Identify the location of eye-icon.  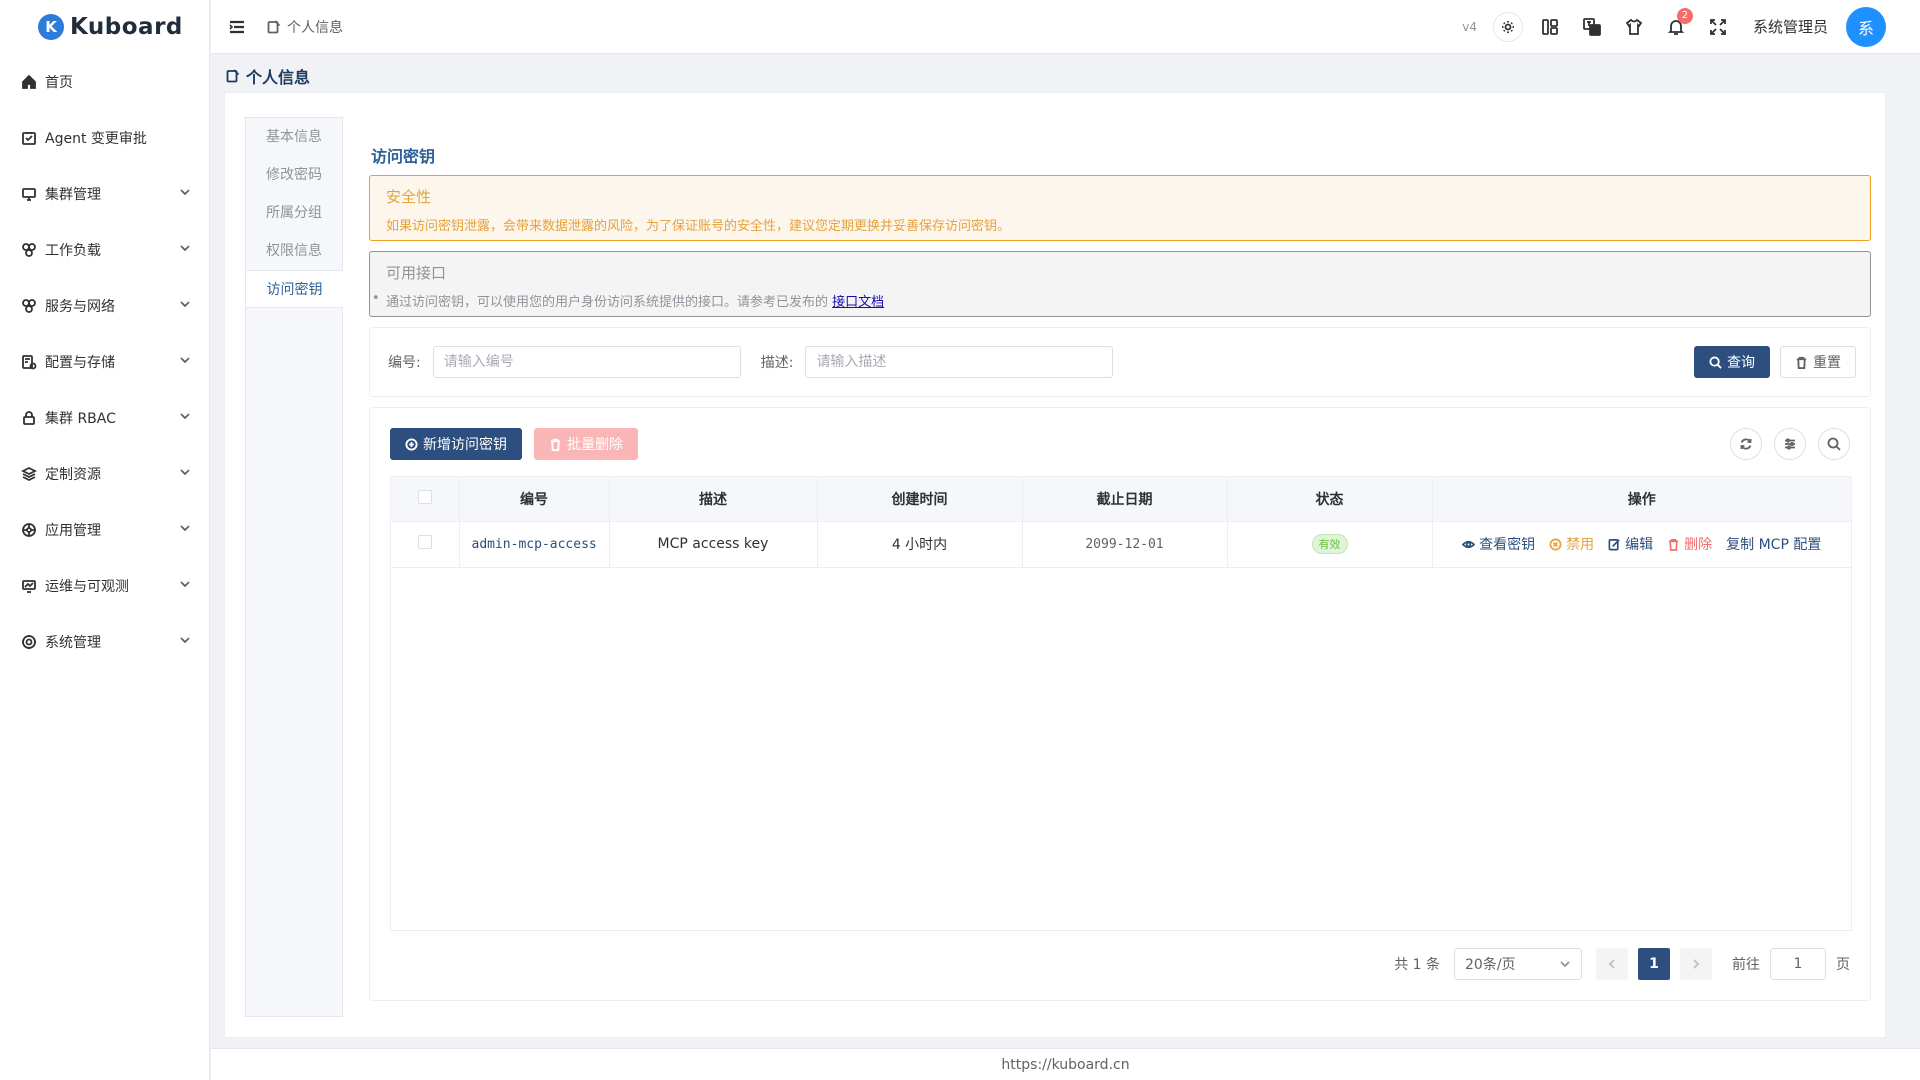
(1469, 544).